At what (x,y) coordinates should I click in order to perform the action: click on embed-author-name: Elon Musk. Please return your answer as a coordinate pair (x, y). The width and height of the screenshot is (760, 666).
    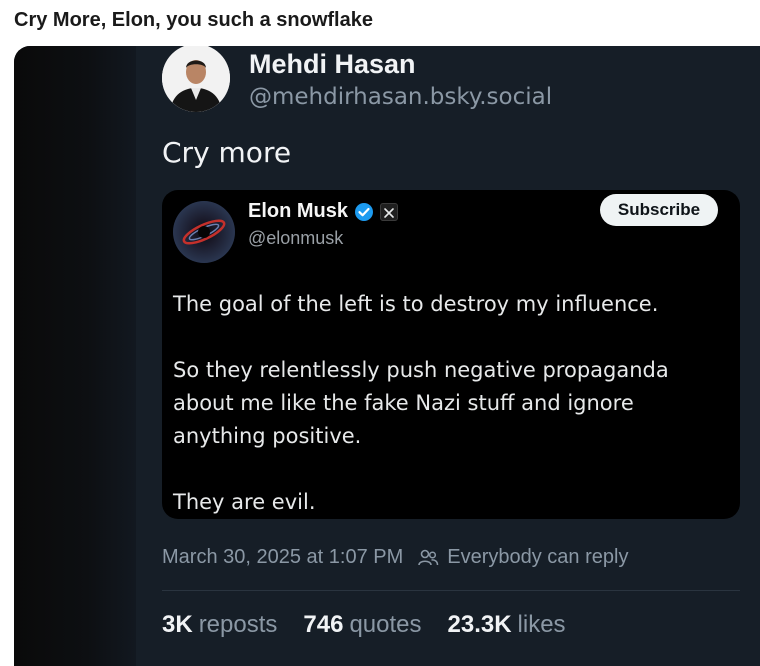
    Looking at the image, I should click on (298, 211).